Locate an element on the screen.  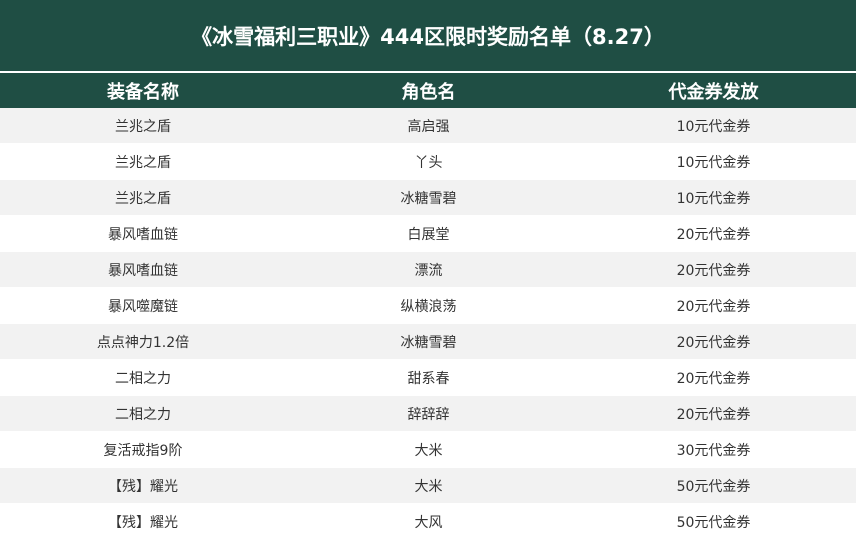
table-row: 复活戒指9阶 大米 30元代金券 is located at coordinates (428, 450).